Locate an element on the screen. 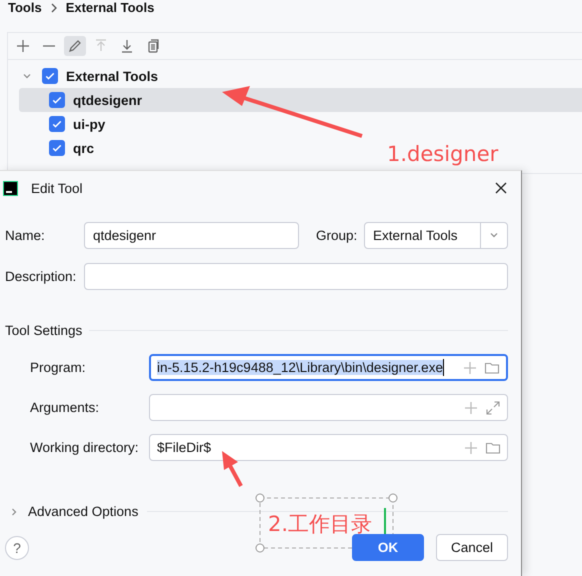 Image resolution: width=582 pixels, height=576 pixels. help-button: ? is located at coordinates (17, 548).